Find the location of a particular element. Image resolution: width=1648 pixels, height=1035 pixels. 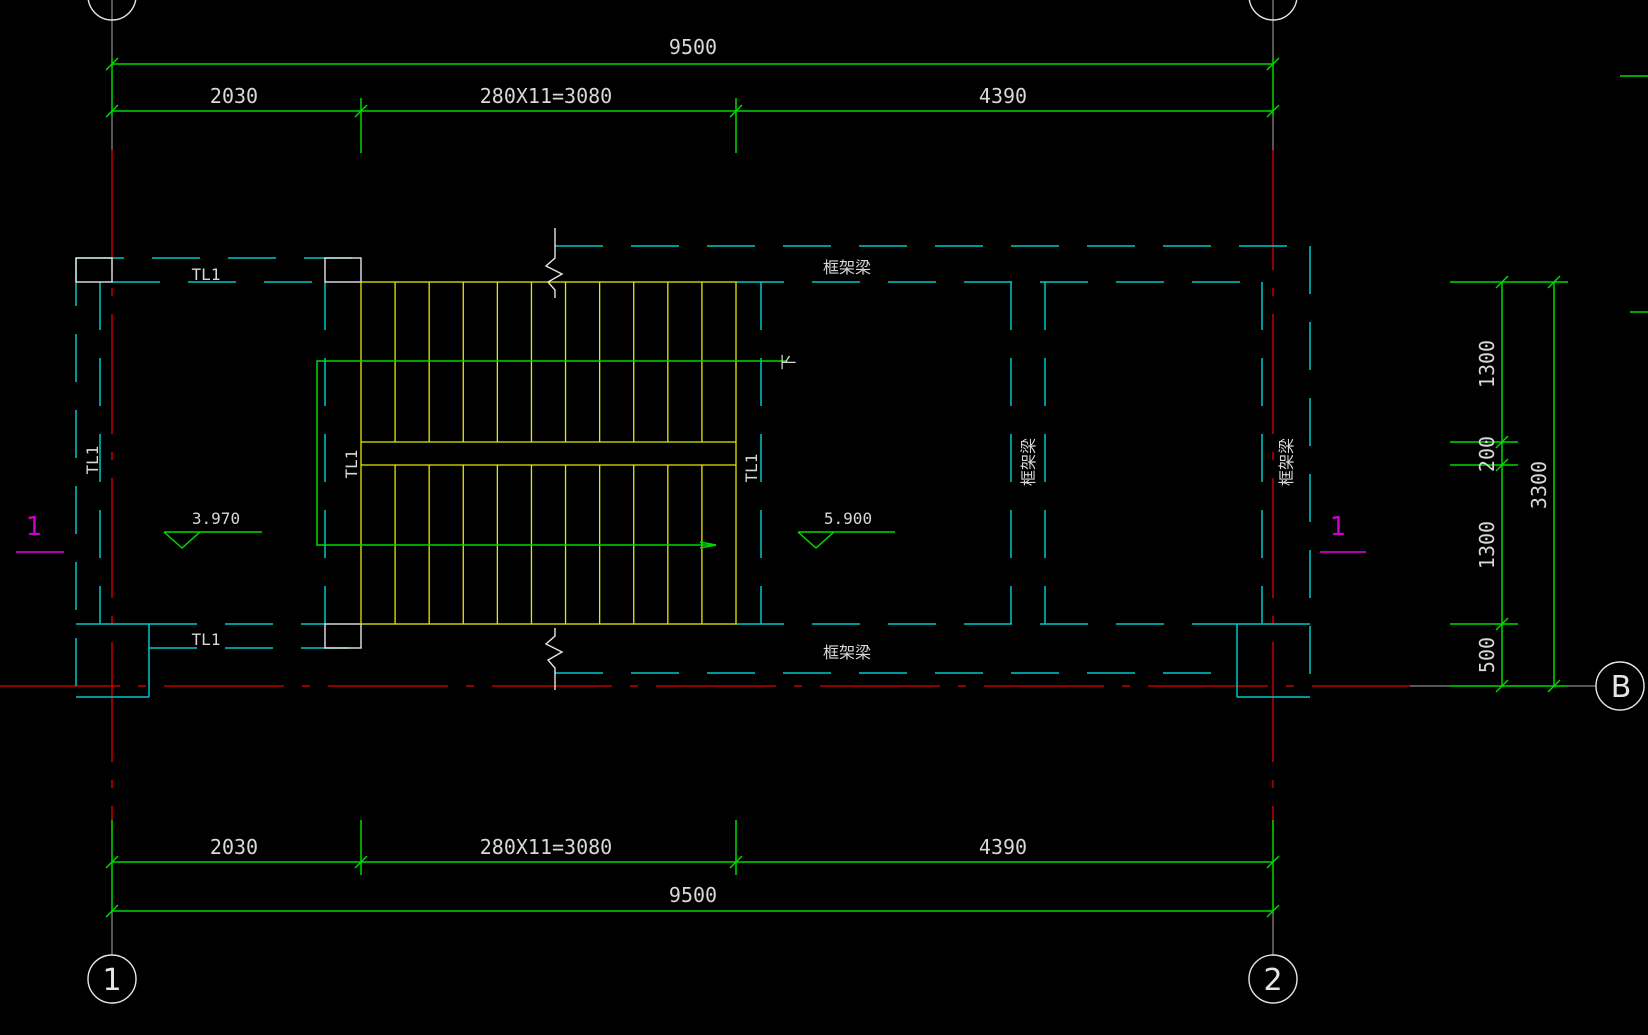

dim-right-seg-4: 500 is located at coordinates (1487, 655).